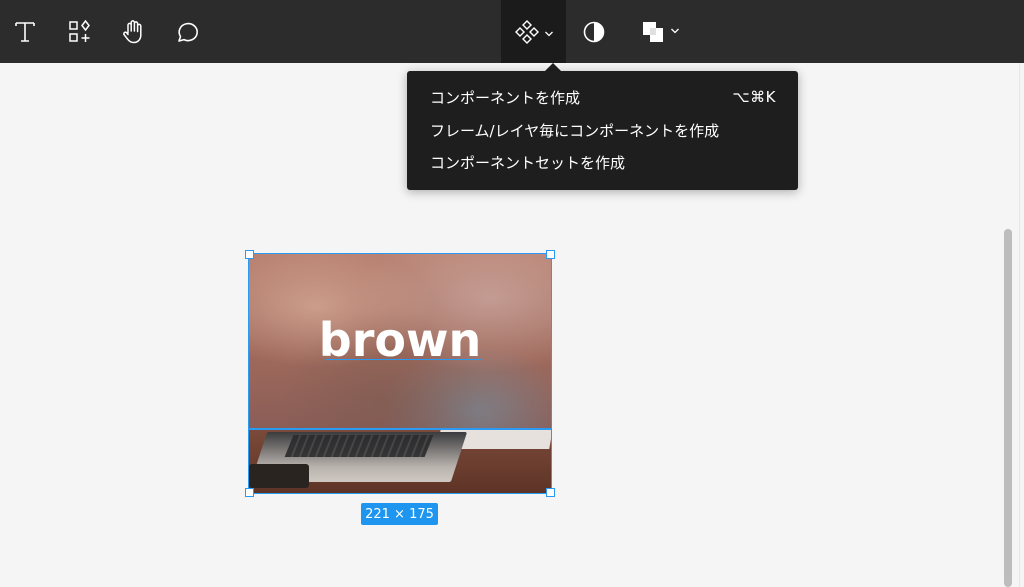 Image resolution: width=1024 pixels, height=587 pixels. I want to click on menu-item-label: コンポーネントセットを作成, so click(528, 162).